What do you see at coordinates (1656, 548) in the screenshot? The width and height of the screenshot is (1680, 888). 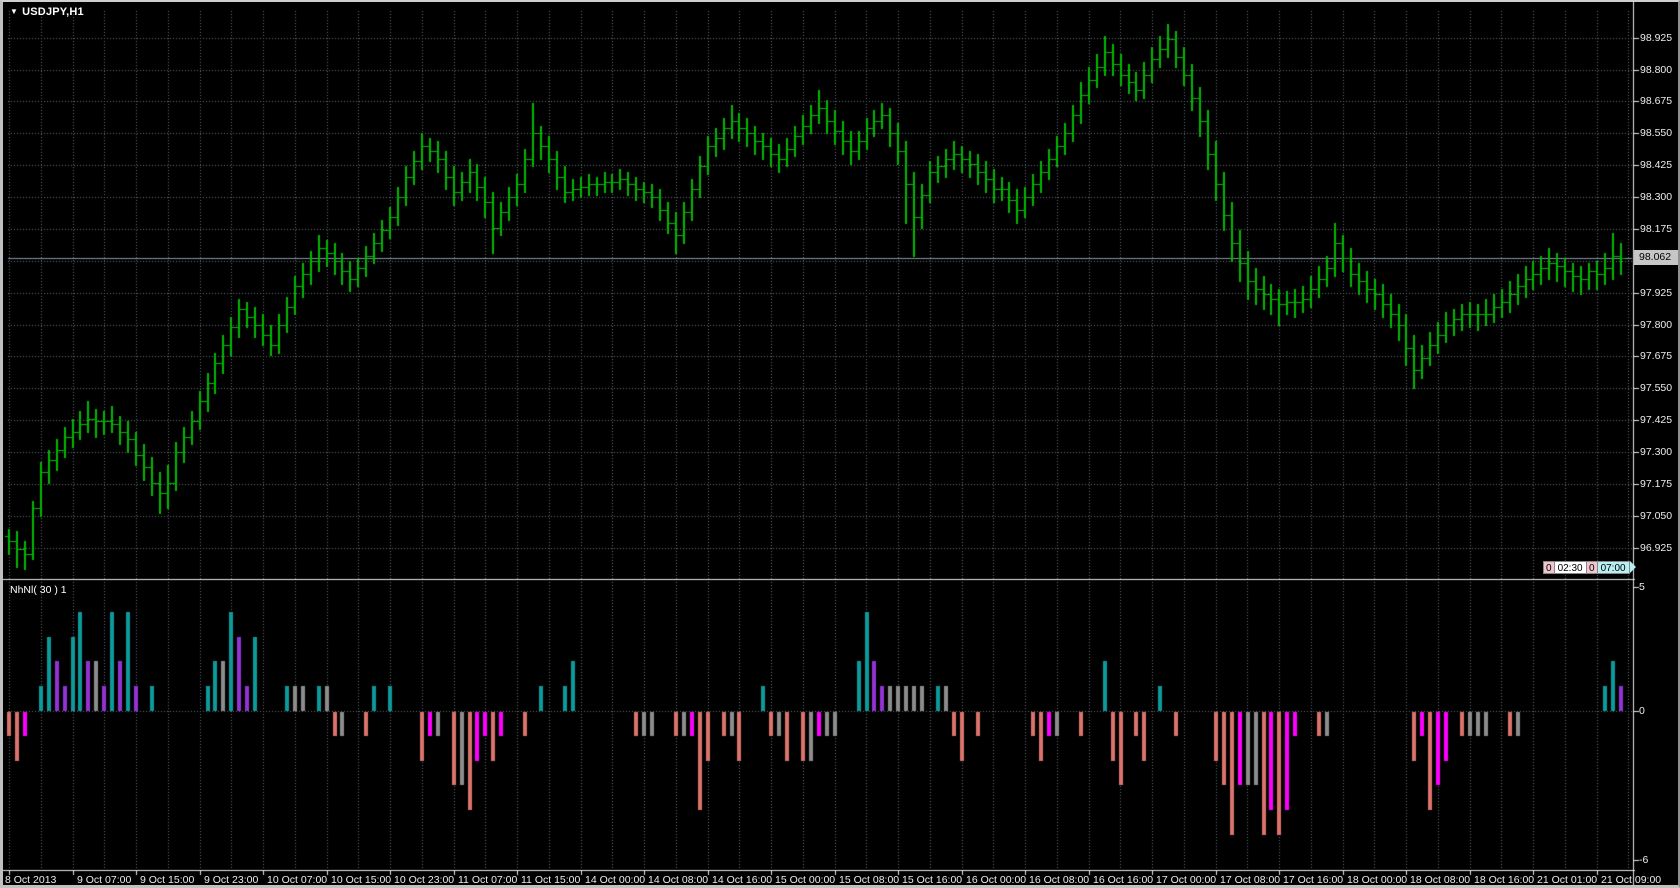 I see `price-axis-label: 96.925` at bounding box center [1656, 548].